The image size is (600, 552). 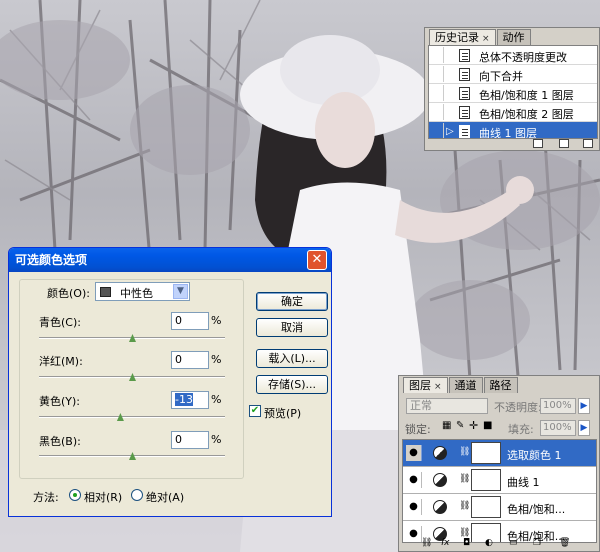 I want to click on history-item: 向下合并, so click(x=513, y=74).